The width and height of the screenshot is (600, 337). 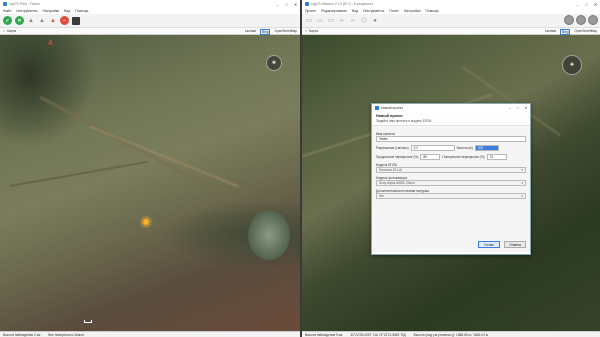 I want to click on dialog-title: Новый проект, so click(x=392, y=107).